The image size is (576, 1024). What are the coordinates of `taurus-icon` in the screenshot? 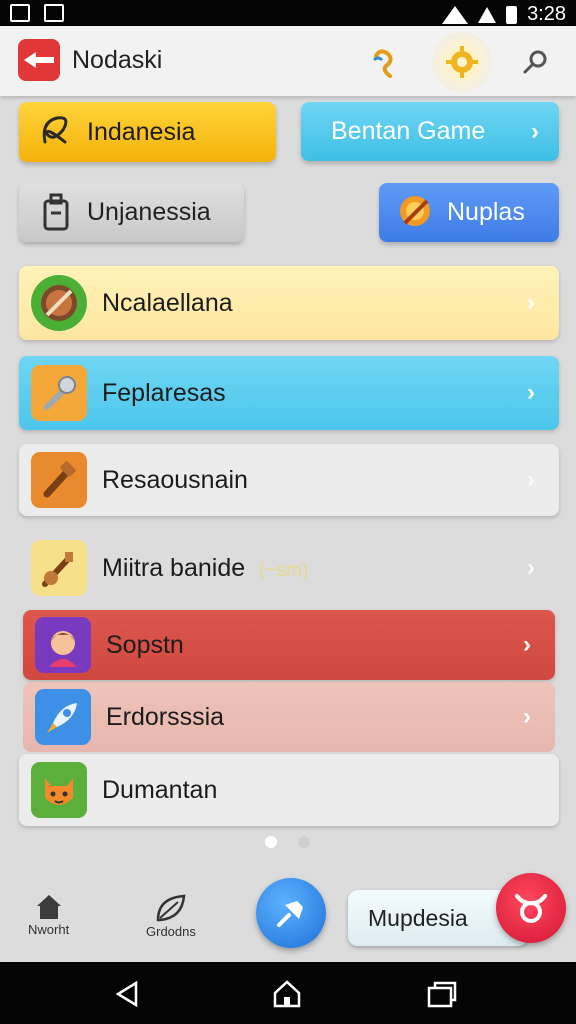 It's located at (531, 908).